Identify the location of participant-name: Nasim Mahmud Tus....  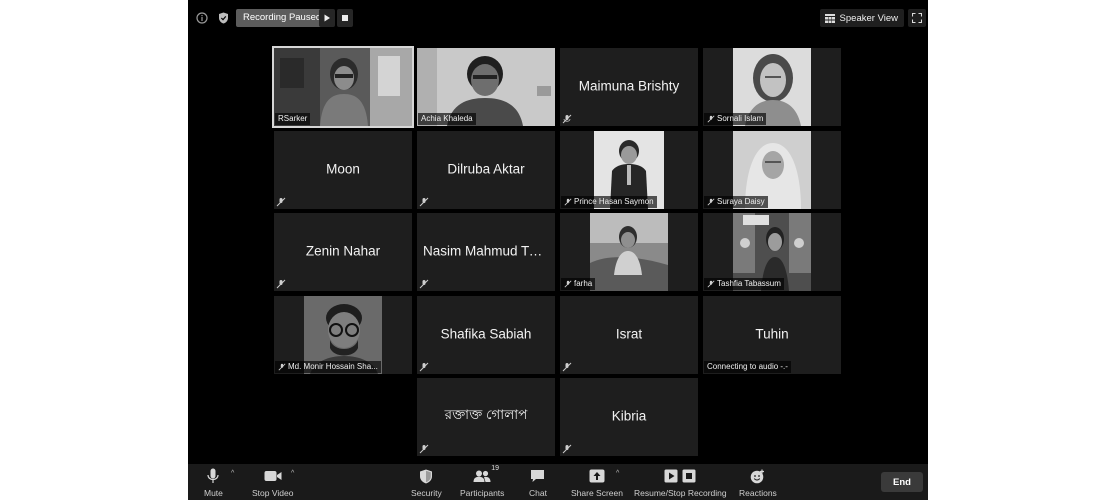
(489, 251).